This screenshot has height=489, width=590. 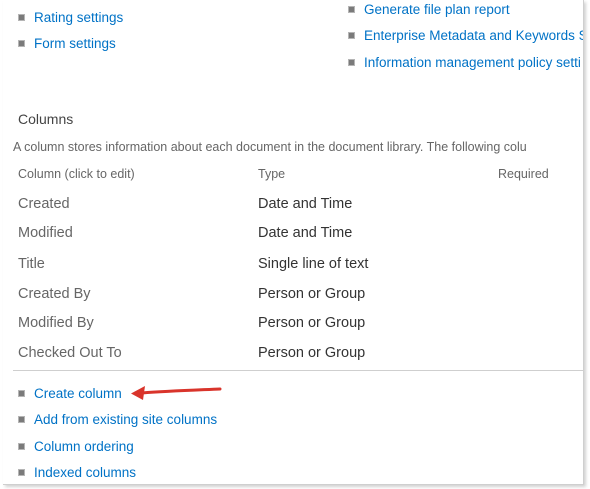 I want to click on table-row: Created Date and Time, so click(x=293, y=211).